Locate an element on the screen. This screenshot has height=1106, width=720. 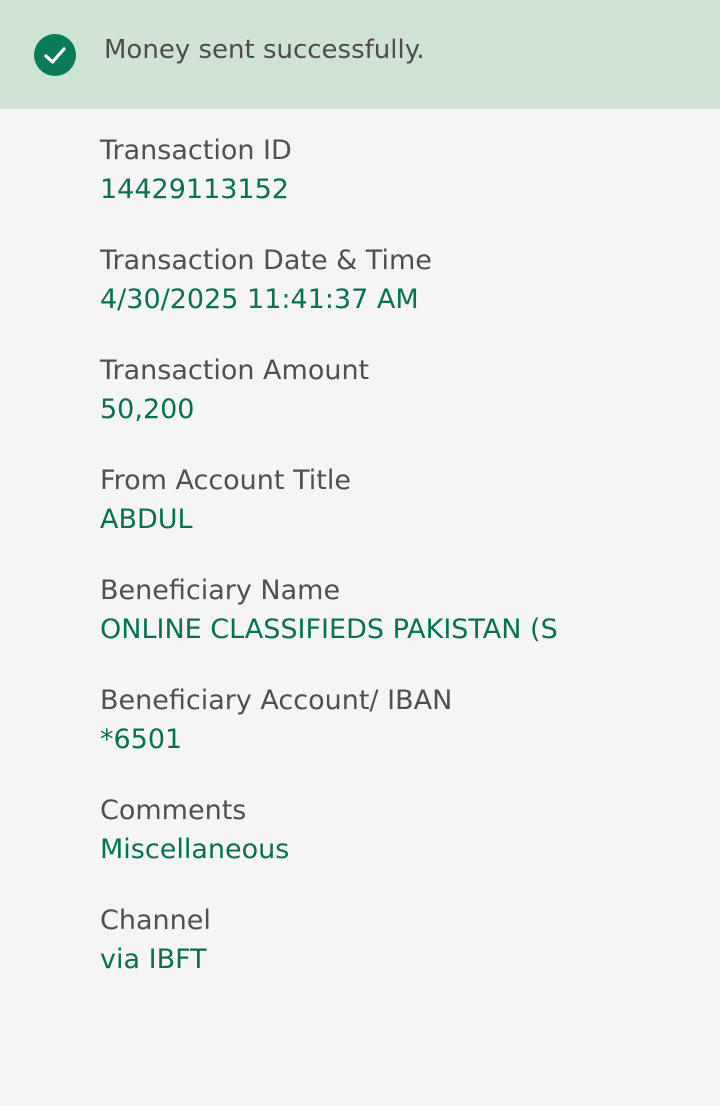
detail-from-account-title: From Account Title ABDUL is located at coordinates (400, 519).